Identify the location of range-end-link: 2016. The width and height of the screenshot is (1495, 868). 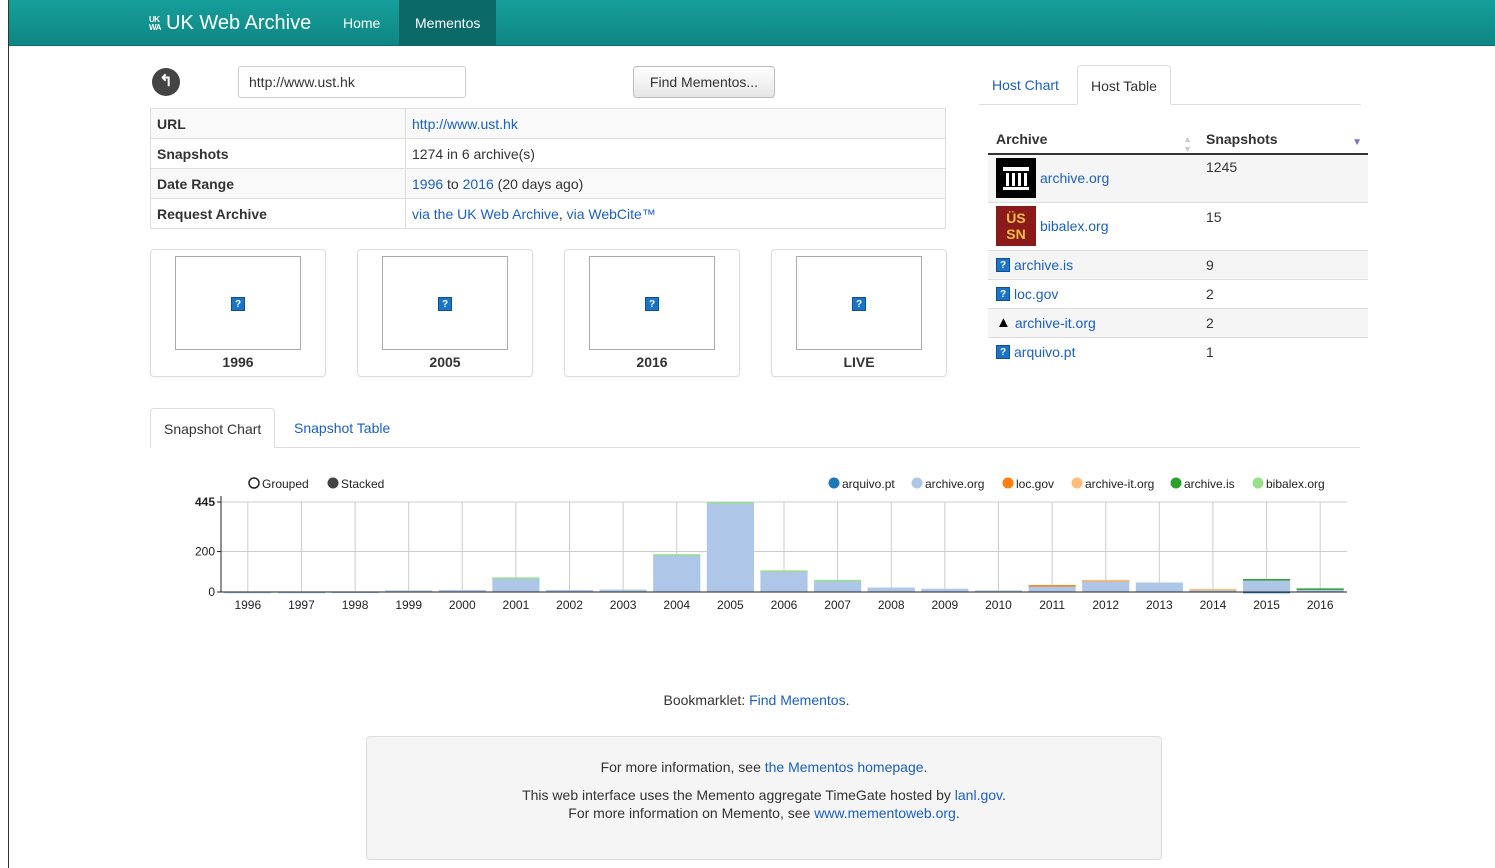
(478, 184).